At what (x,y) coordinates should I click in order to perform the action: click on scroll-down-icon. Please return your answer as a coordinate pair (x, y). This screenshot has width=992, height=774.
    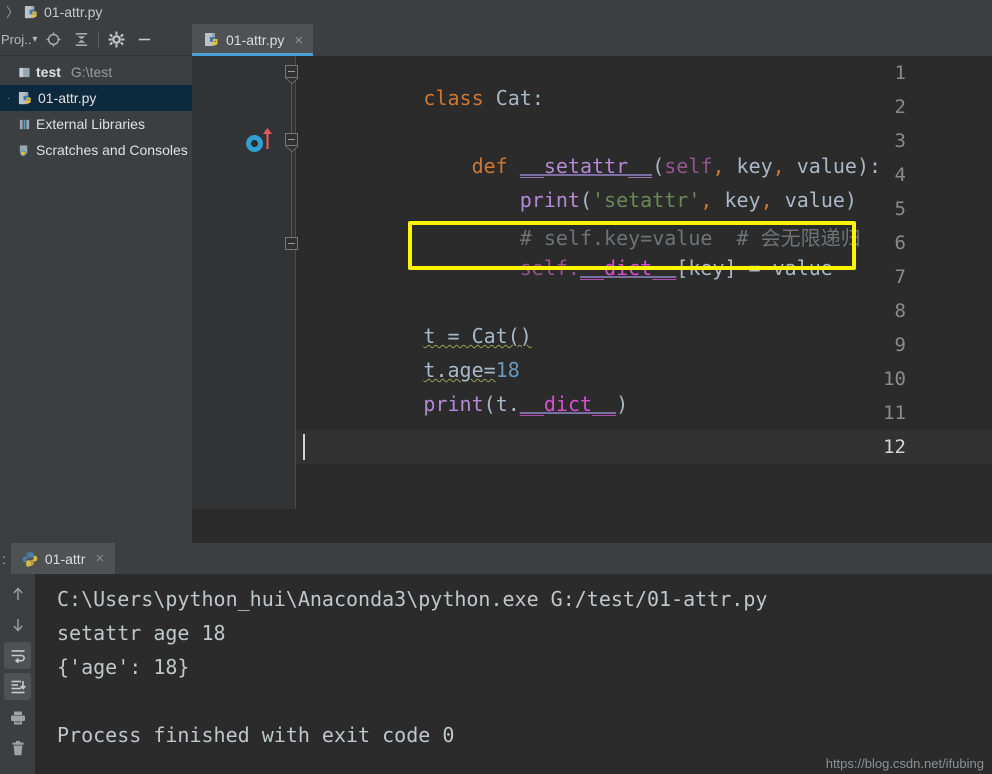
    Looking at the image, I should click on (17, 624).